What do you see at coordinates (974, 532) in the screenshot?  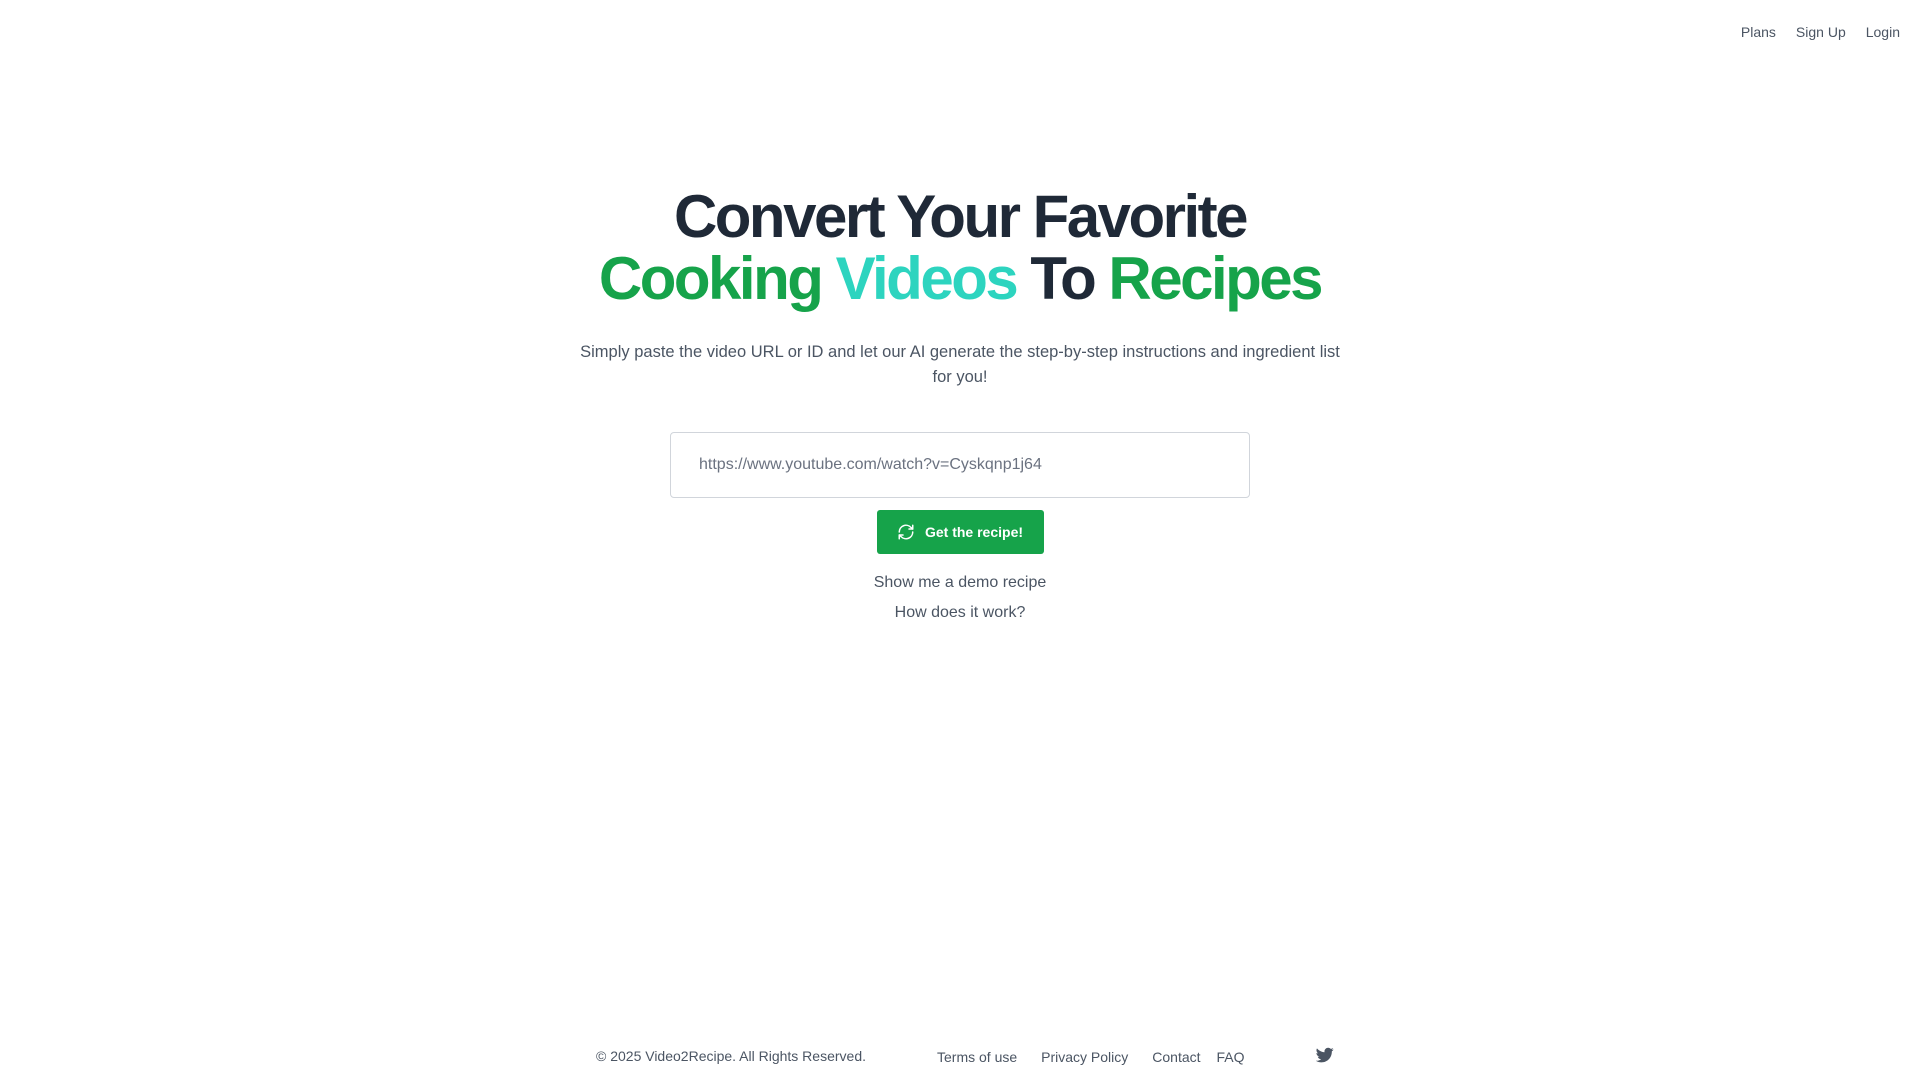 I see `get-recipe-label: Get the recipe!` at bounding box center [974, 532].